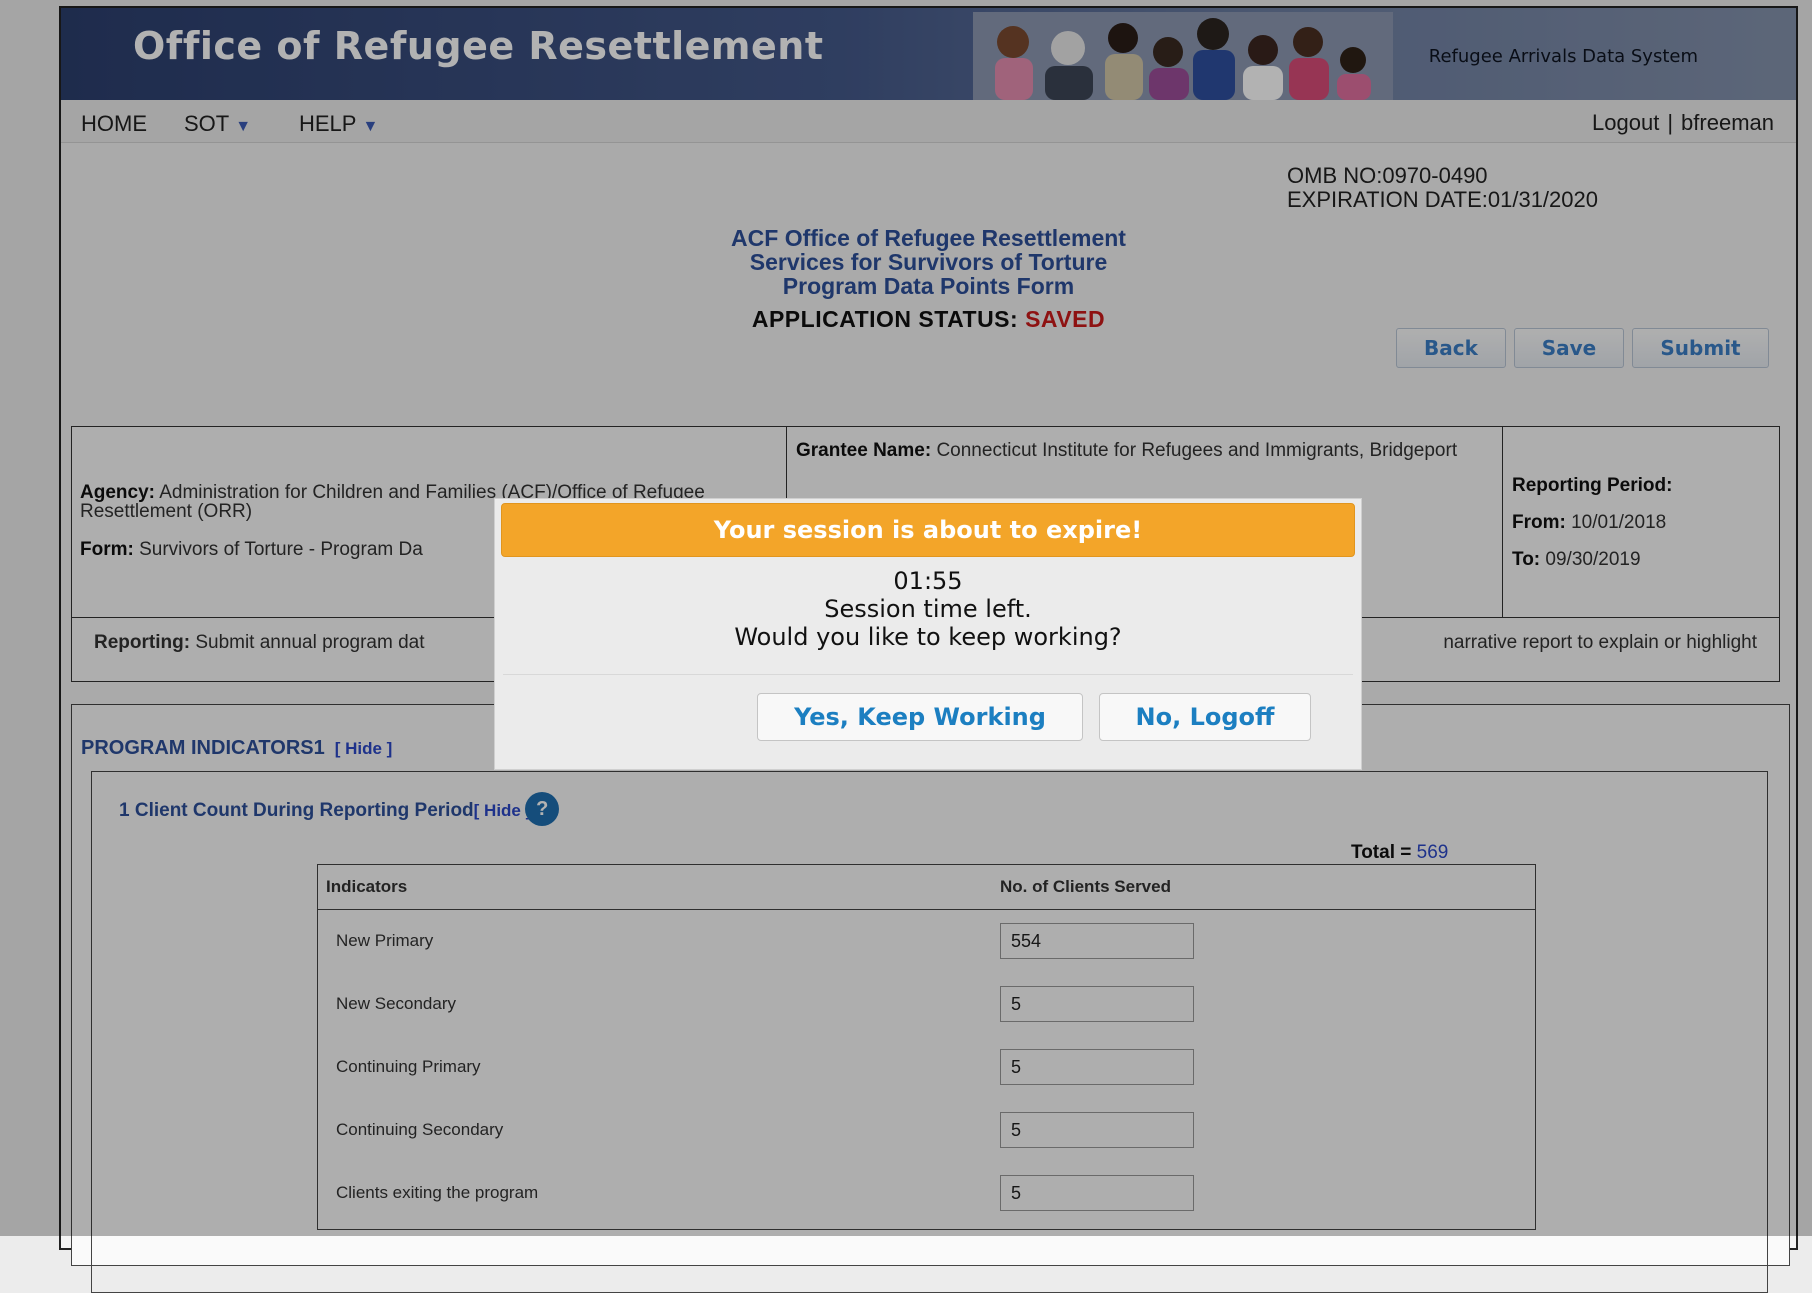  Describe the element at coordinates (928, 581) in the screenshot. I see `countdown-timer: 01:55` at that location.